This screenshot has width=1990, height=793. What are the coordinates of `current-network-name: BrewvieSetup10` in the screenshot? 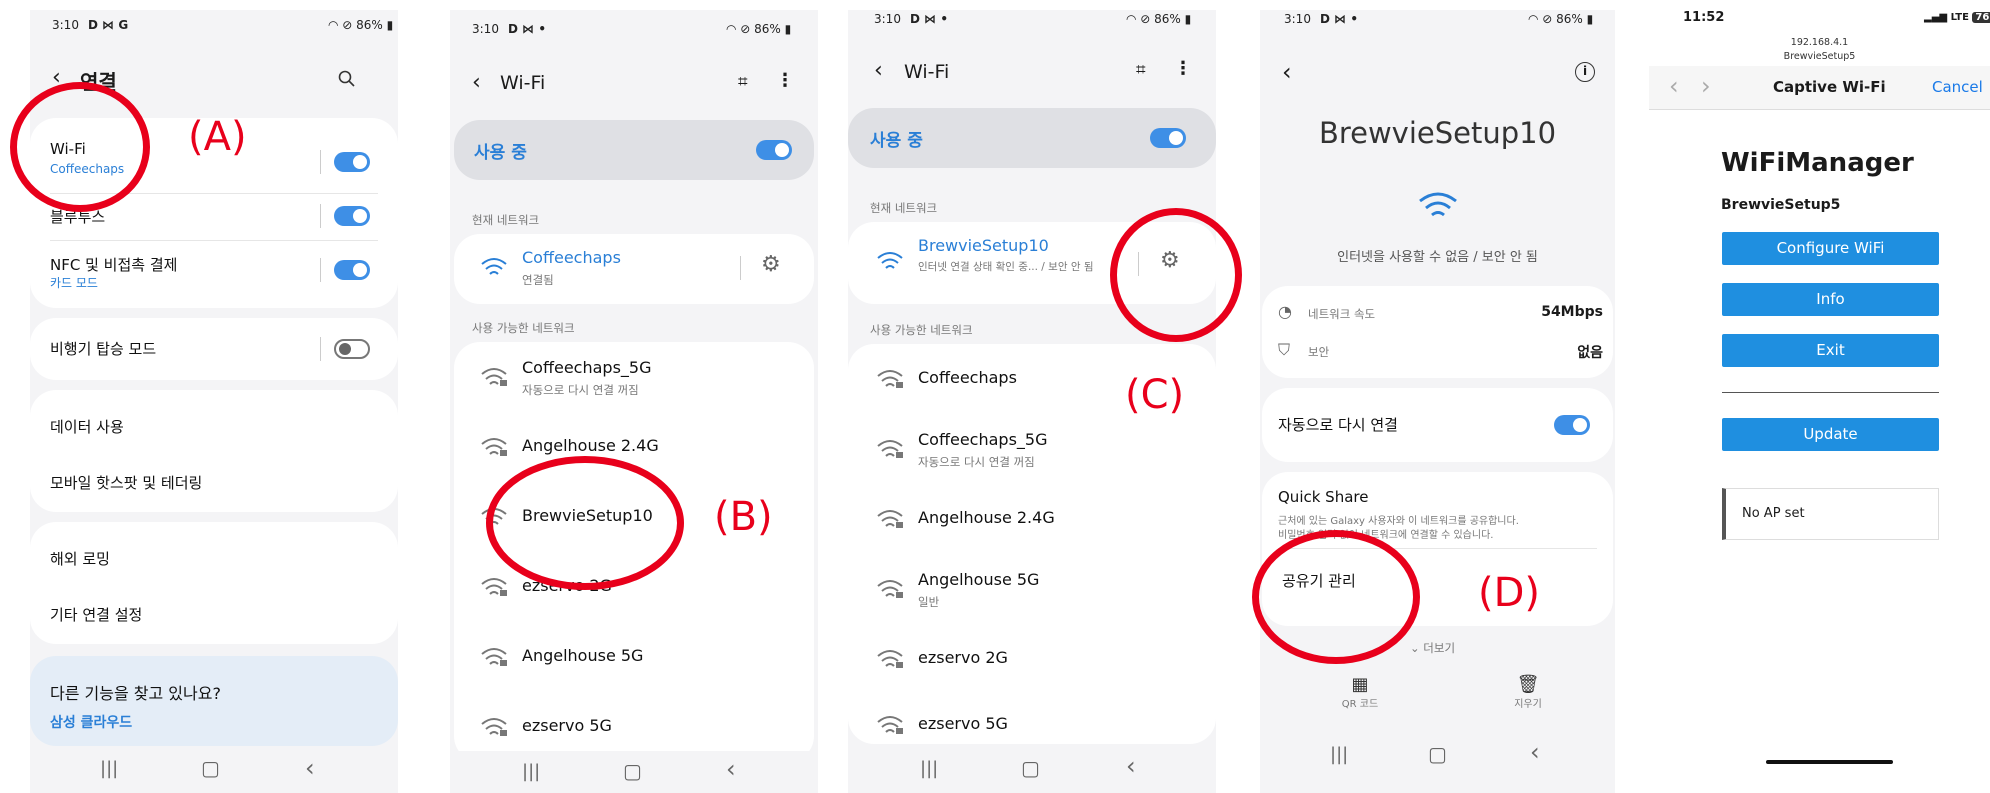 It's located at (983, 245).